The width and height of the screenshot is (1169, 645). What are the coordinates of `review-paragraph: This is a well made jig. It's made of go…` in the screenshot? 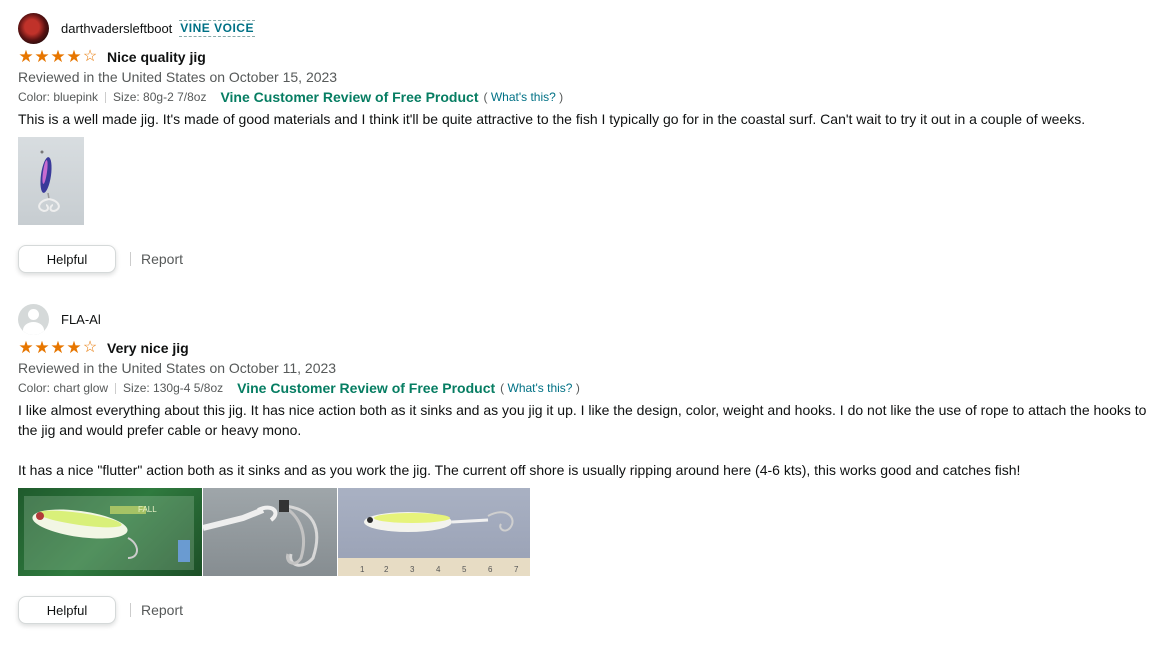 It's located at (552, 119).